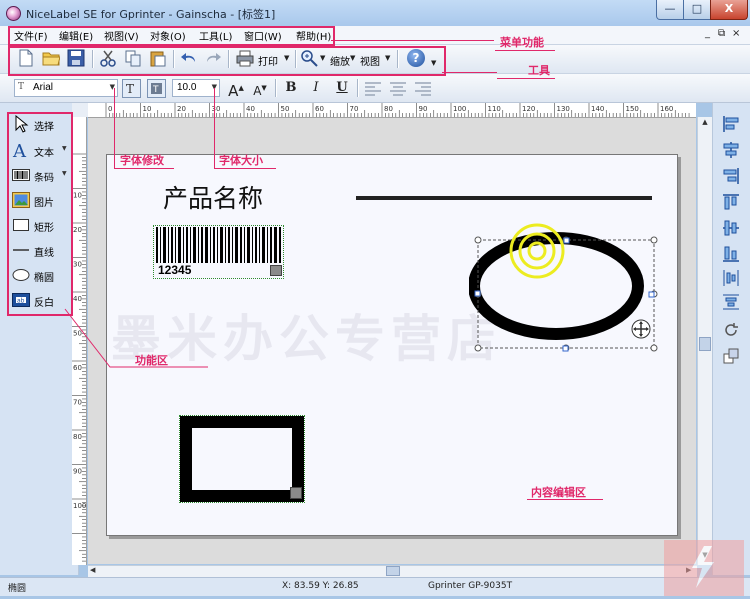  I want to click on font-size-annotation-label: 字体大小, so click(241, 160).